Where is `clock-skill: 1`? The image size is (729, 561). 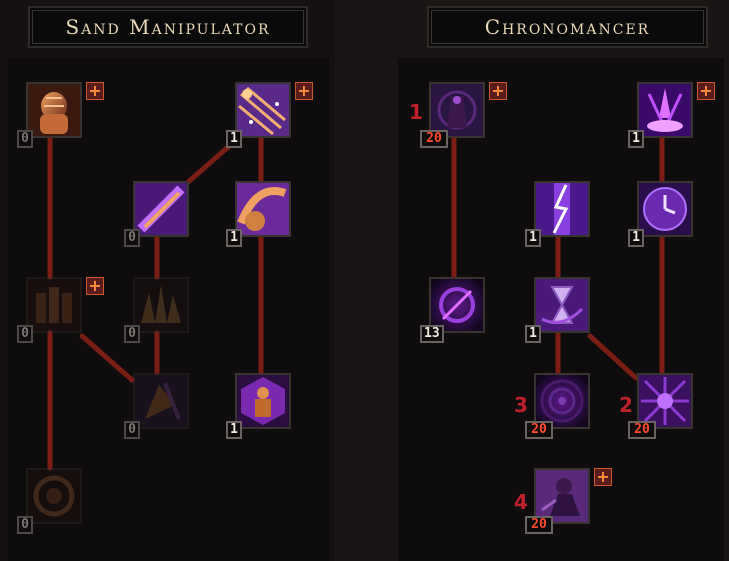
clock-skill: 1 is located at coordinates (660, 214).